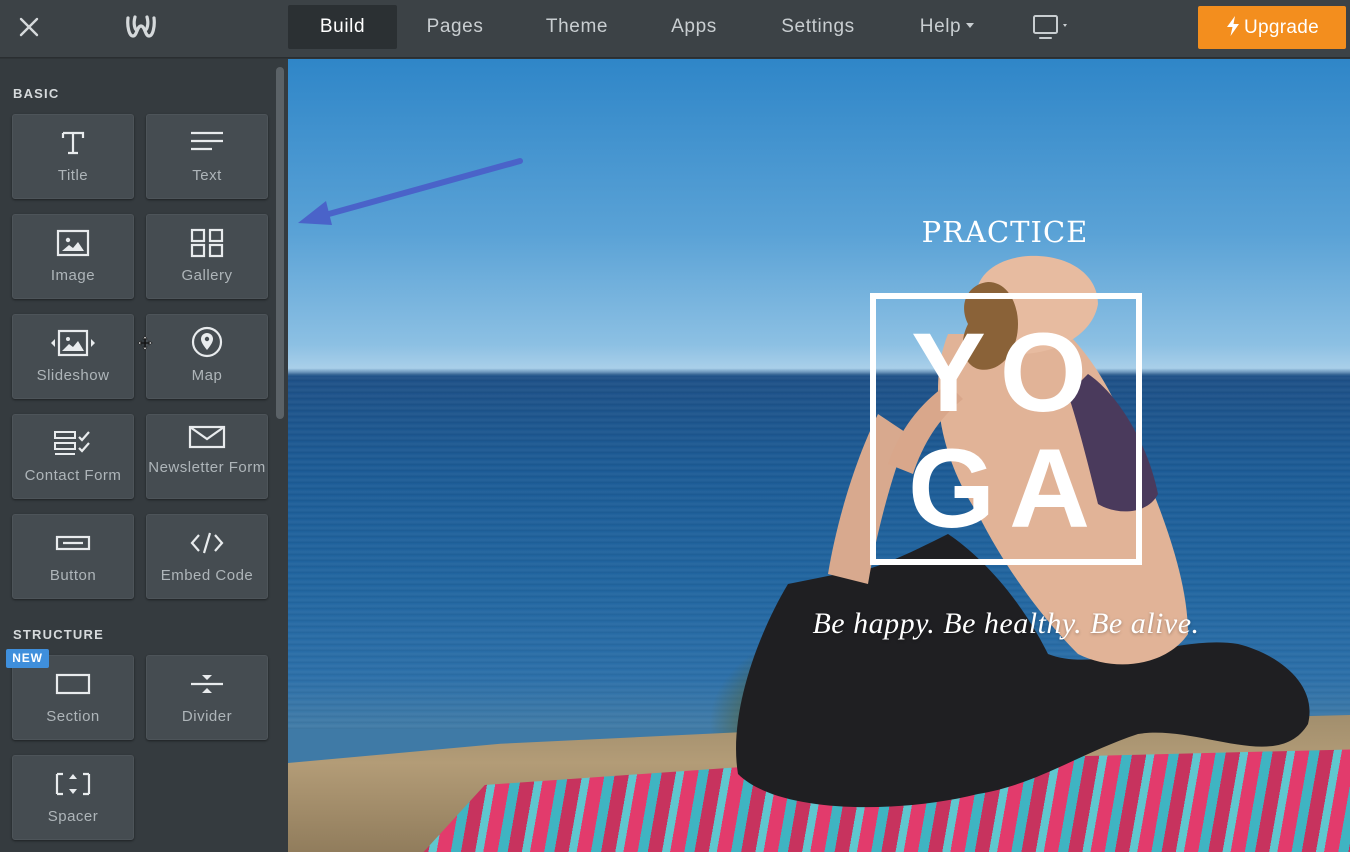 The image size is (1350, 852). I want to click on element-map: Map, so click(207, 356).